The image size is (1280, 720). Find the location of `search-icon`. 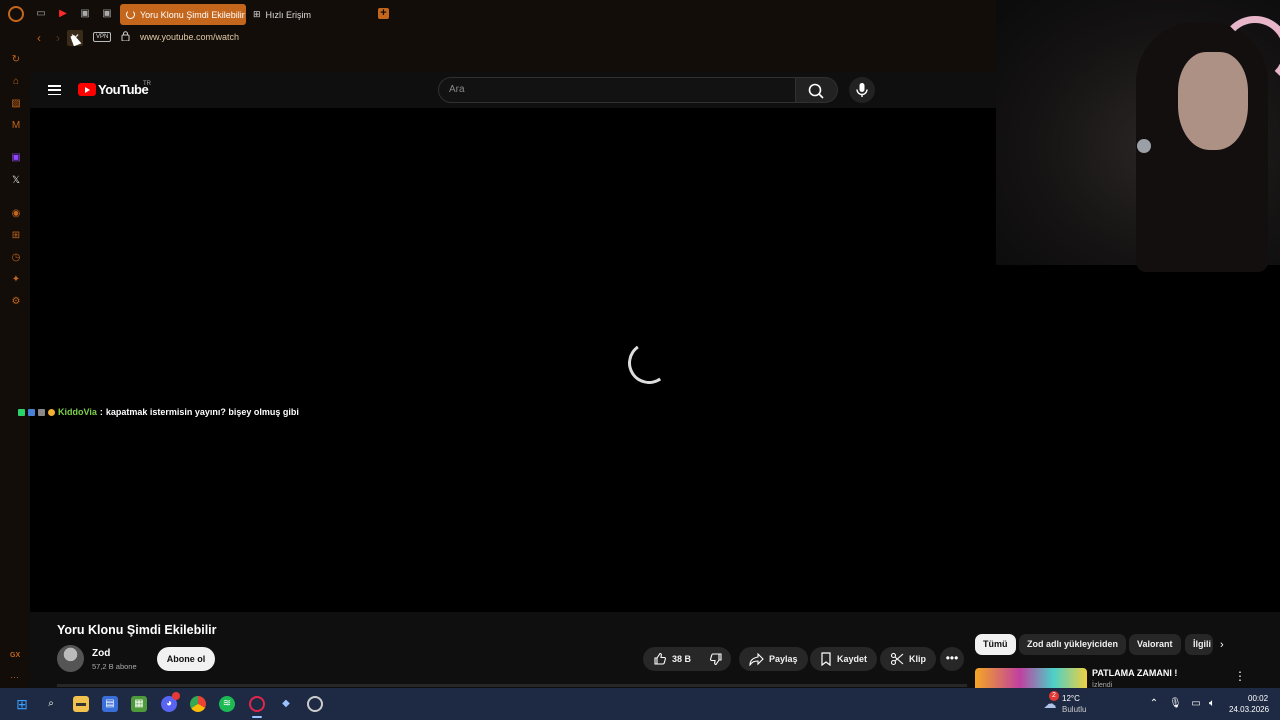

search-icon is located at coordinates (816, 91).